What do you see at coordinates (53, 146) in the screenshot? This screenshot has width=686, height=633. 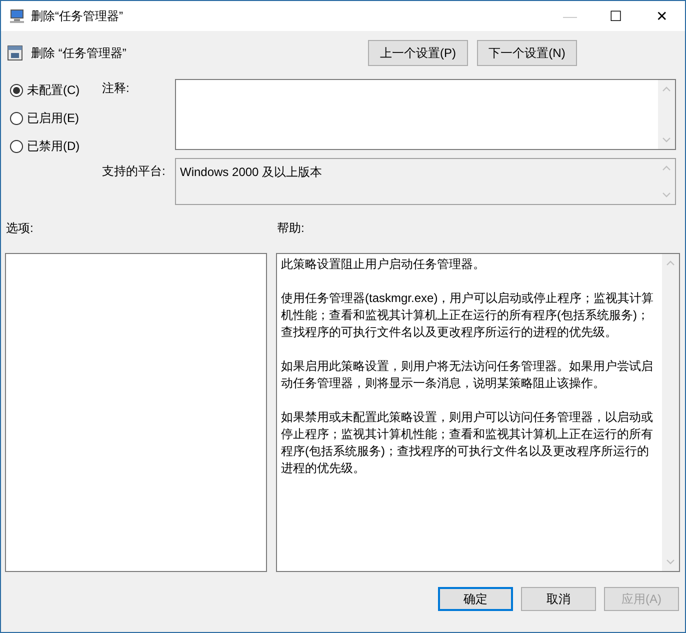 I see `radio-label: 已禁用(D)` at bounding box center [53, 146].